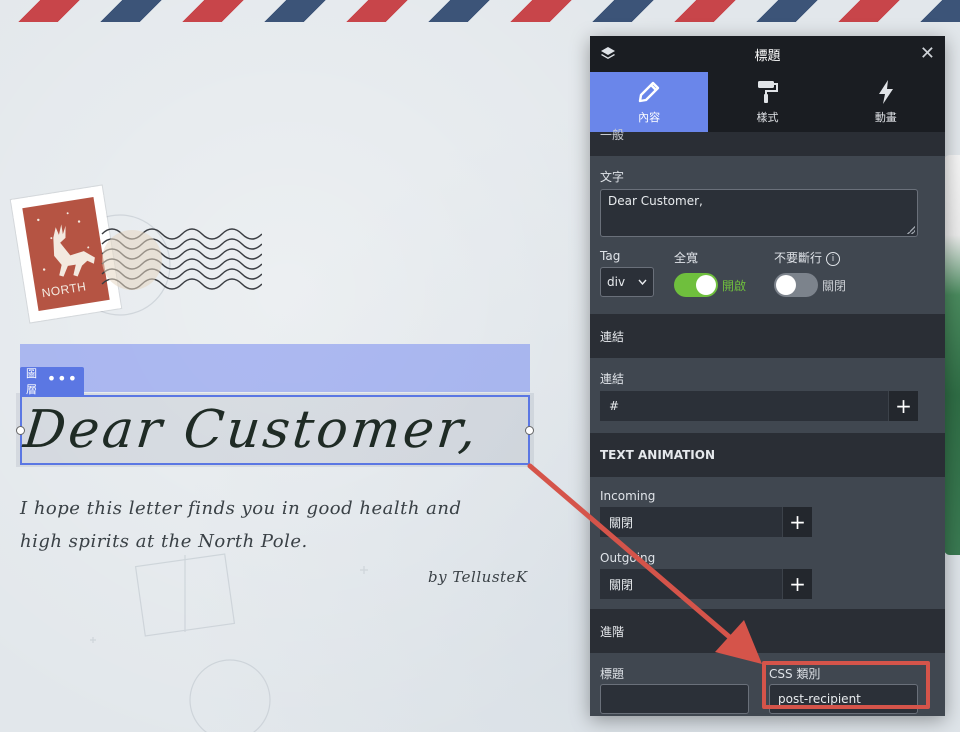 This screenshot has height=732, width=960. What do you see at coordinates (796, 285) in the screenshot?
I see `nowrap-toggle` at bounding box center [796, 285].